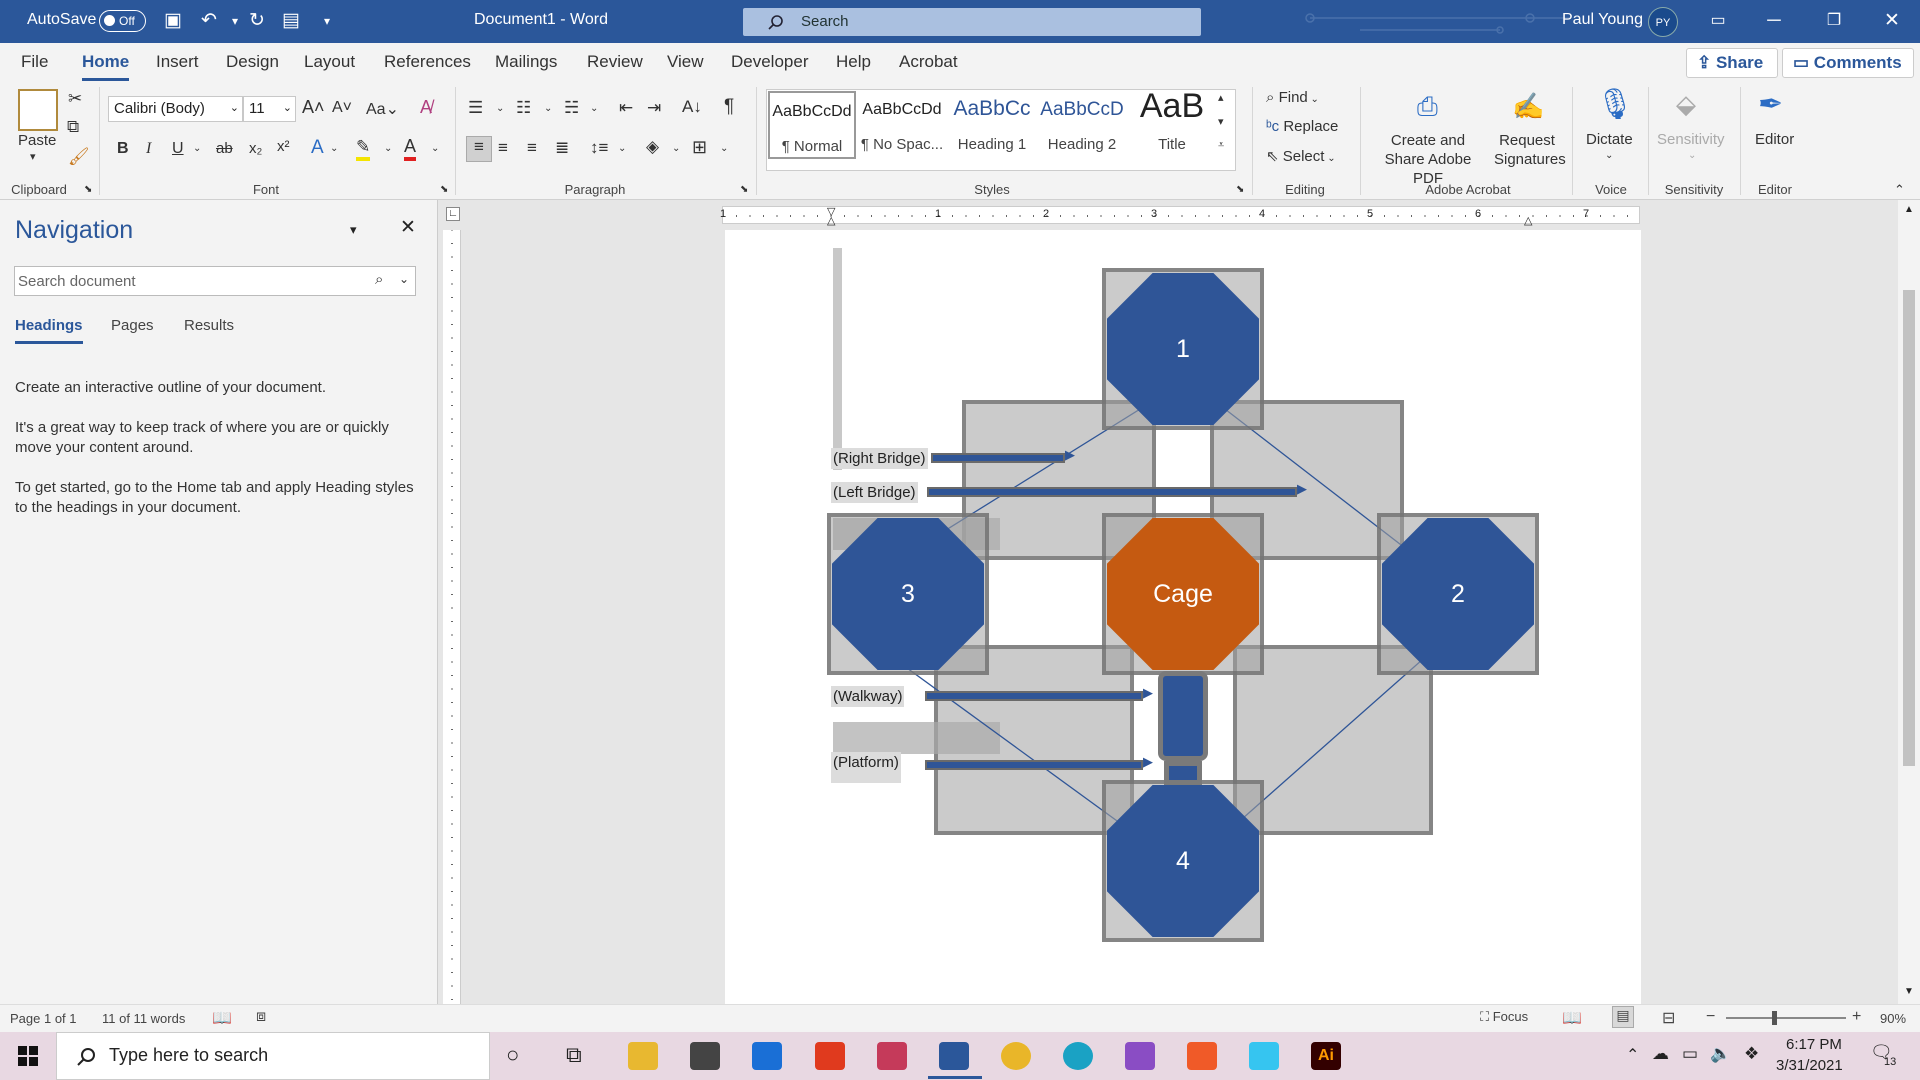 The width and height of the screenshot is (1920, 1080). I want to click on tab-help: Help, so click(853, 62).